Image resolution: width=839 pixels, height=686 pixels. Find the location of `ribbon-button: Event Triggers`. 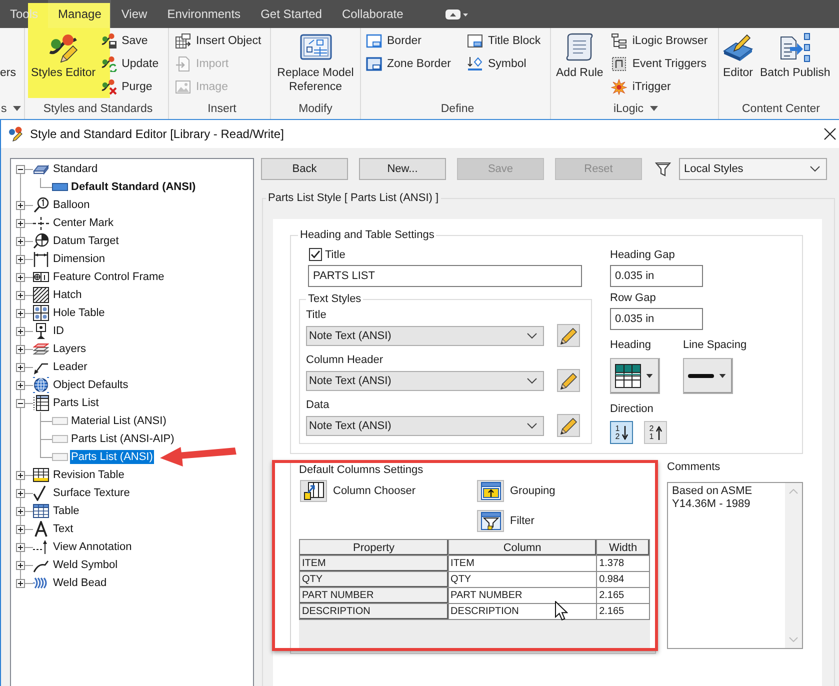

ribbon-button: Event Triggers is located at coordinates (660, 63).